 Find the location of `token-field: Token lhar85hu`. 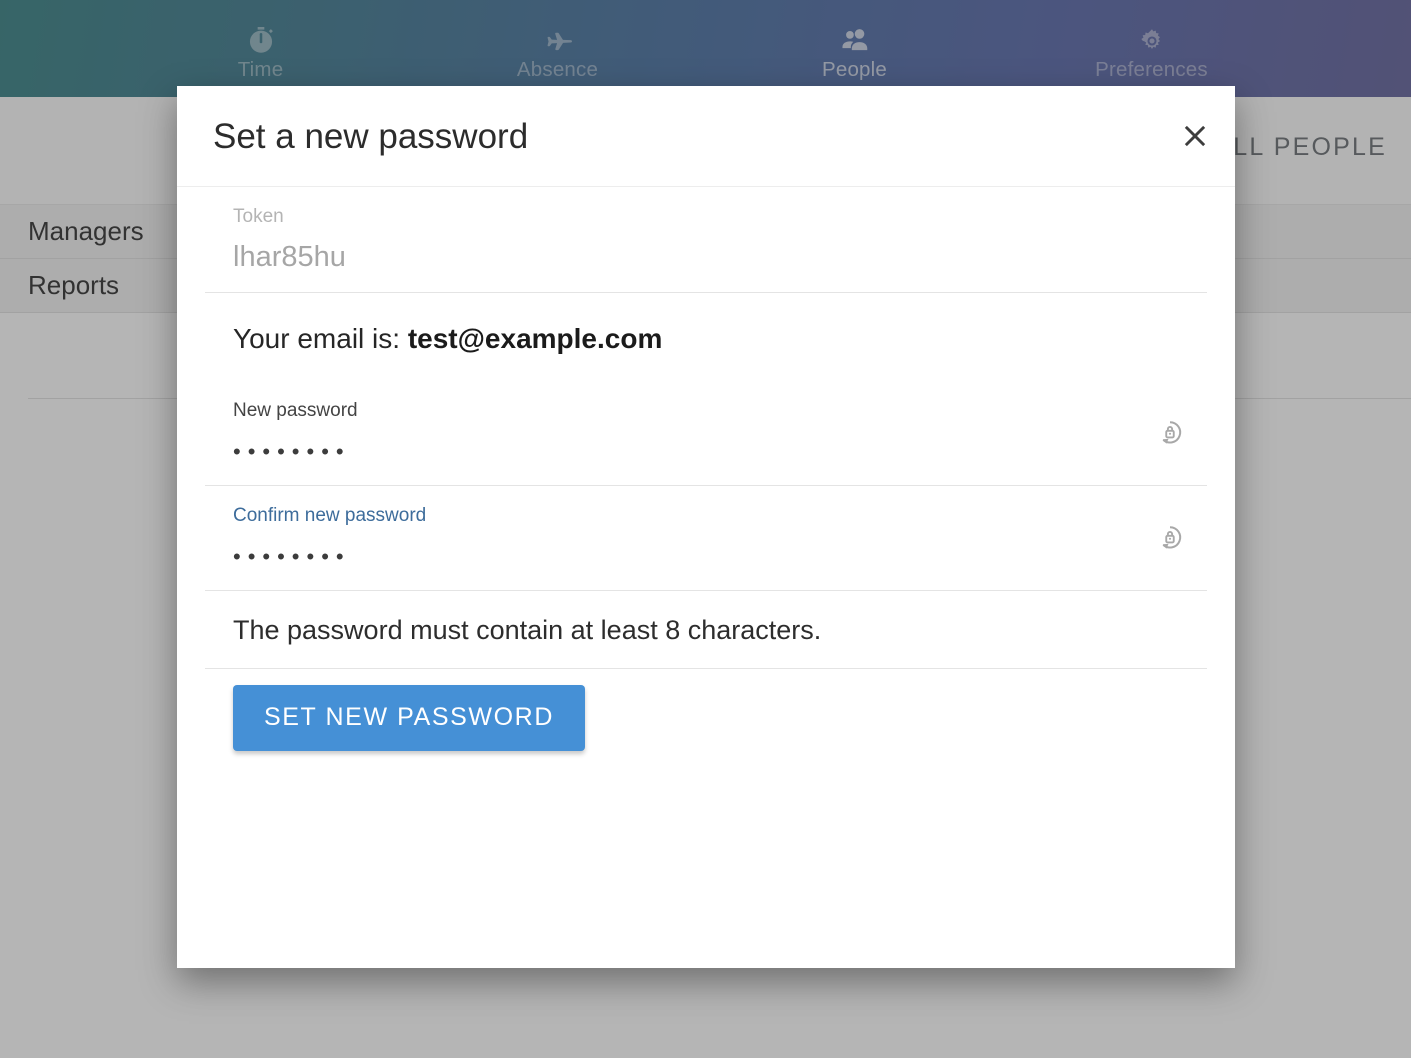

token-field: Token lhar85hu is located at coordinates (706, 240).